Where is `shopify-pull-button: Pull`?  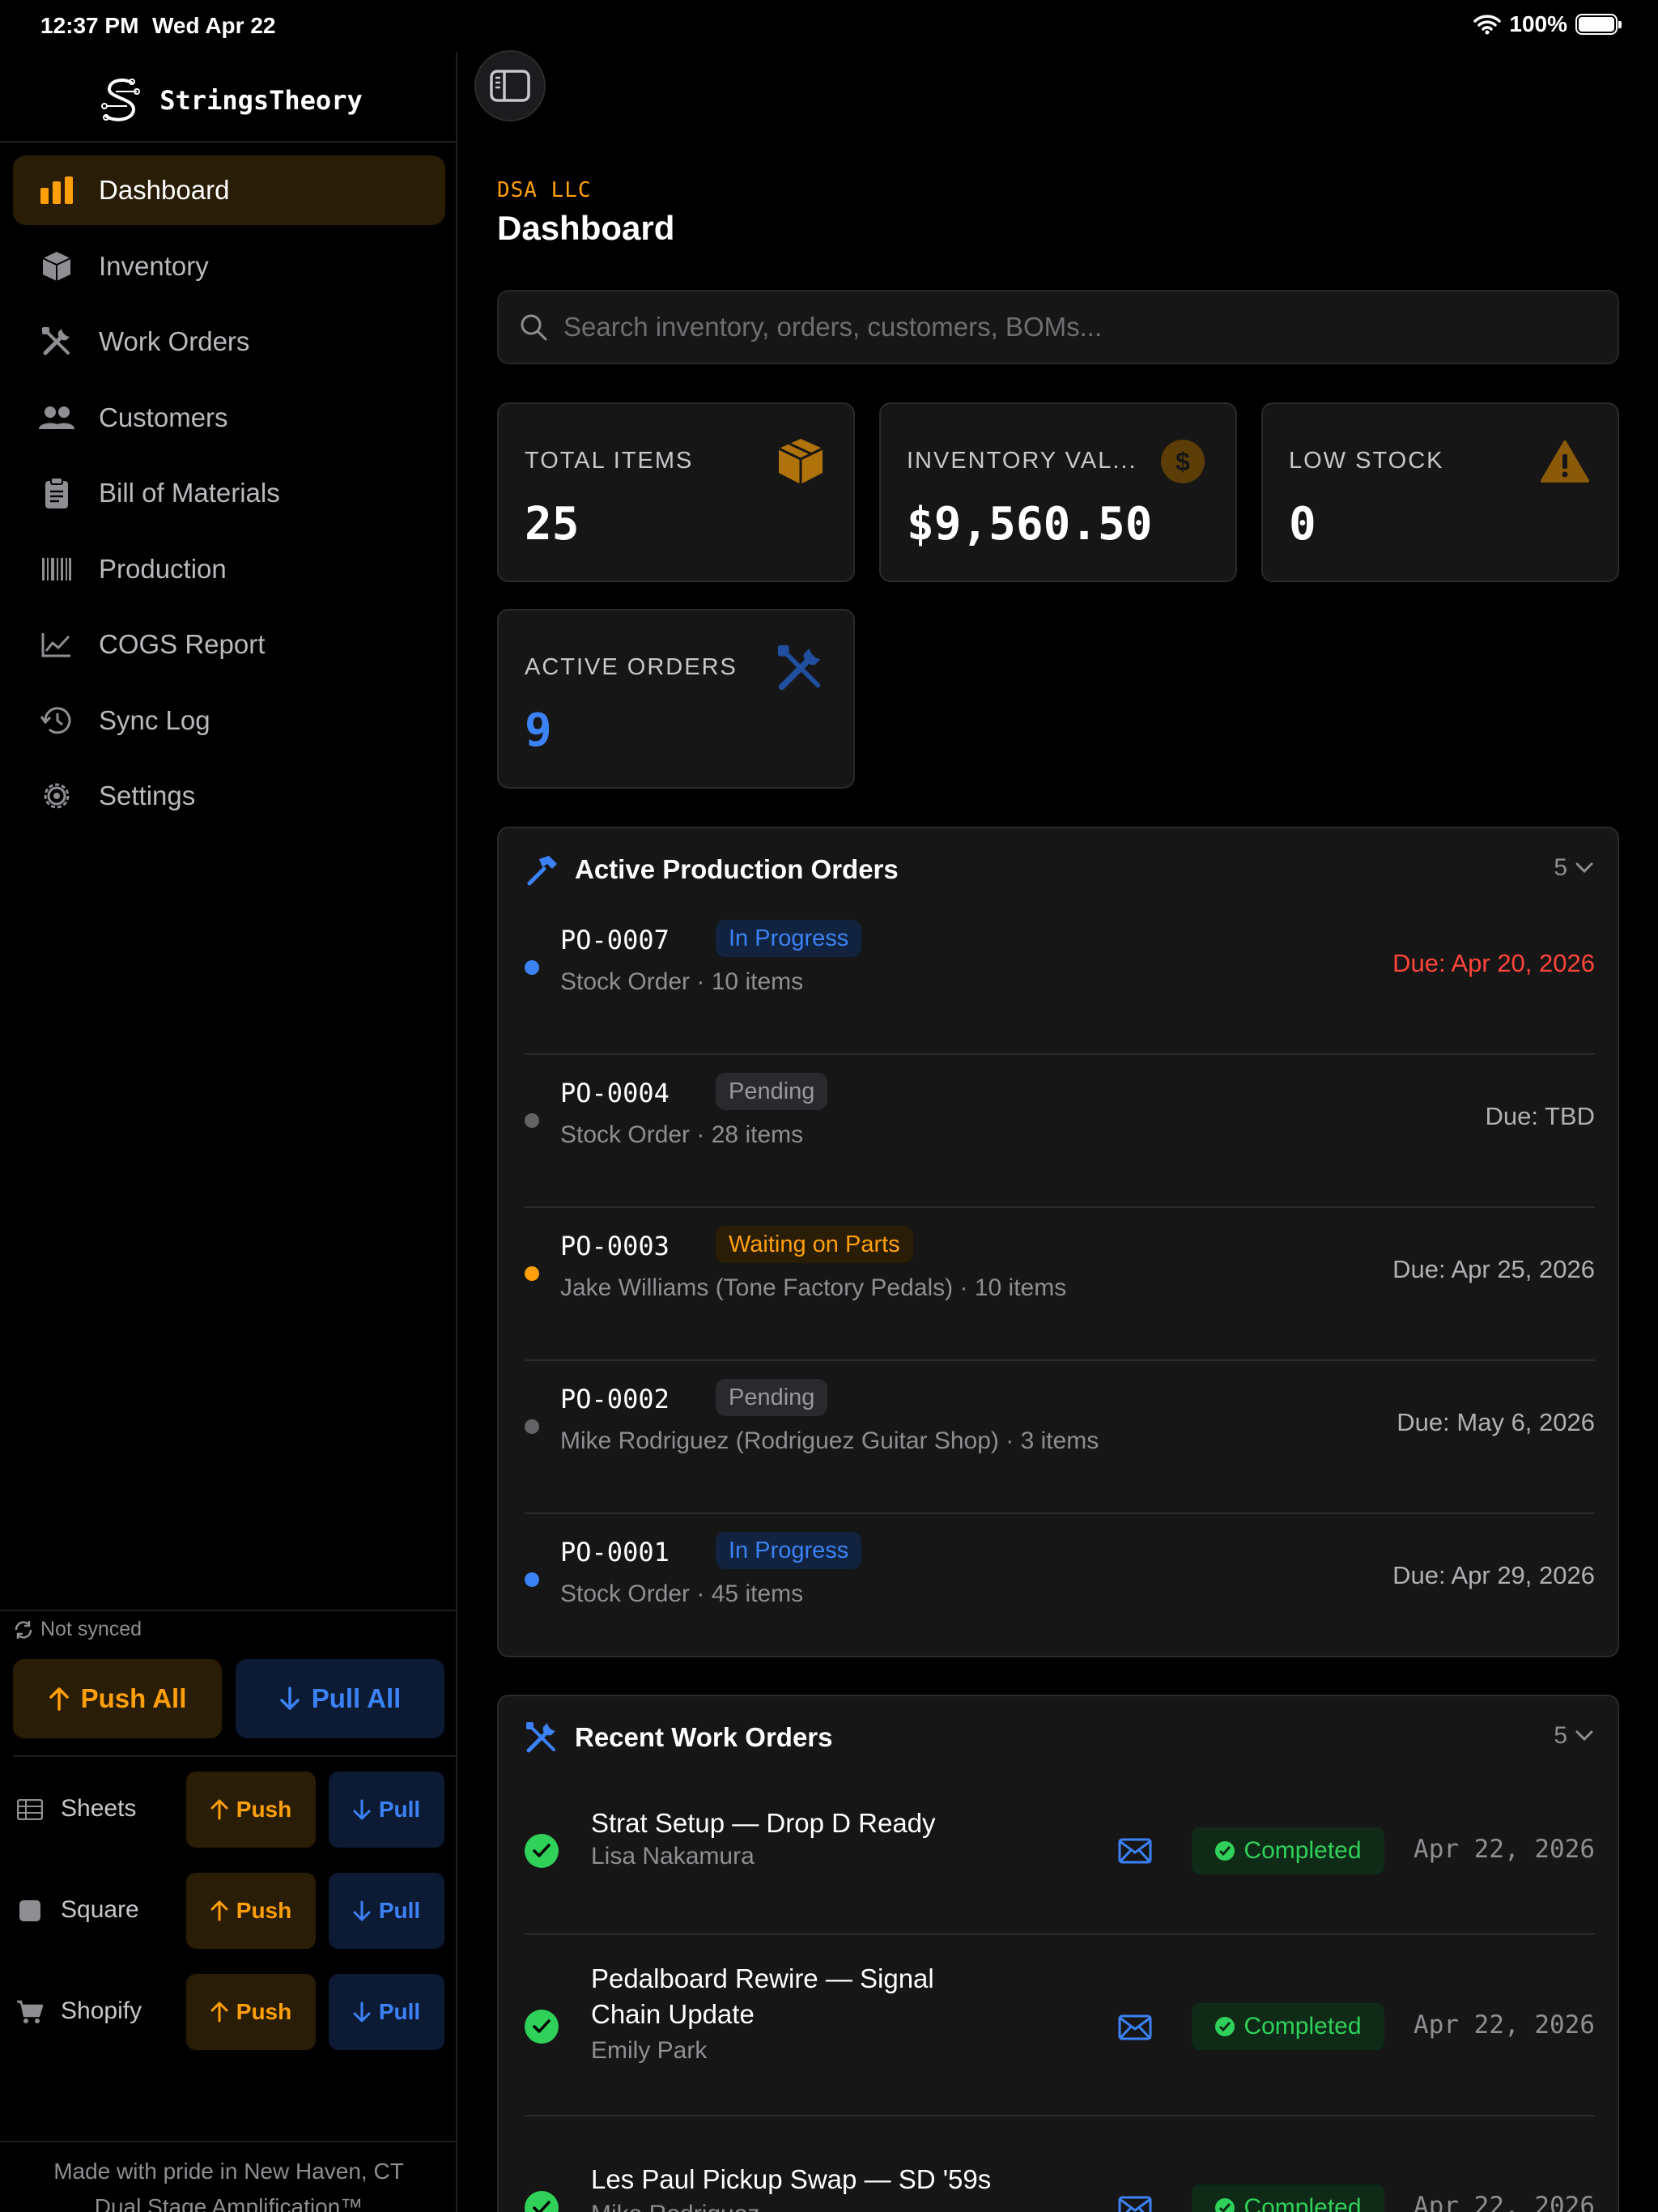
shopify-pull-button: Pull is located at coordinates (386, 2012).